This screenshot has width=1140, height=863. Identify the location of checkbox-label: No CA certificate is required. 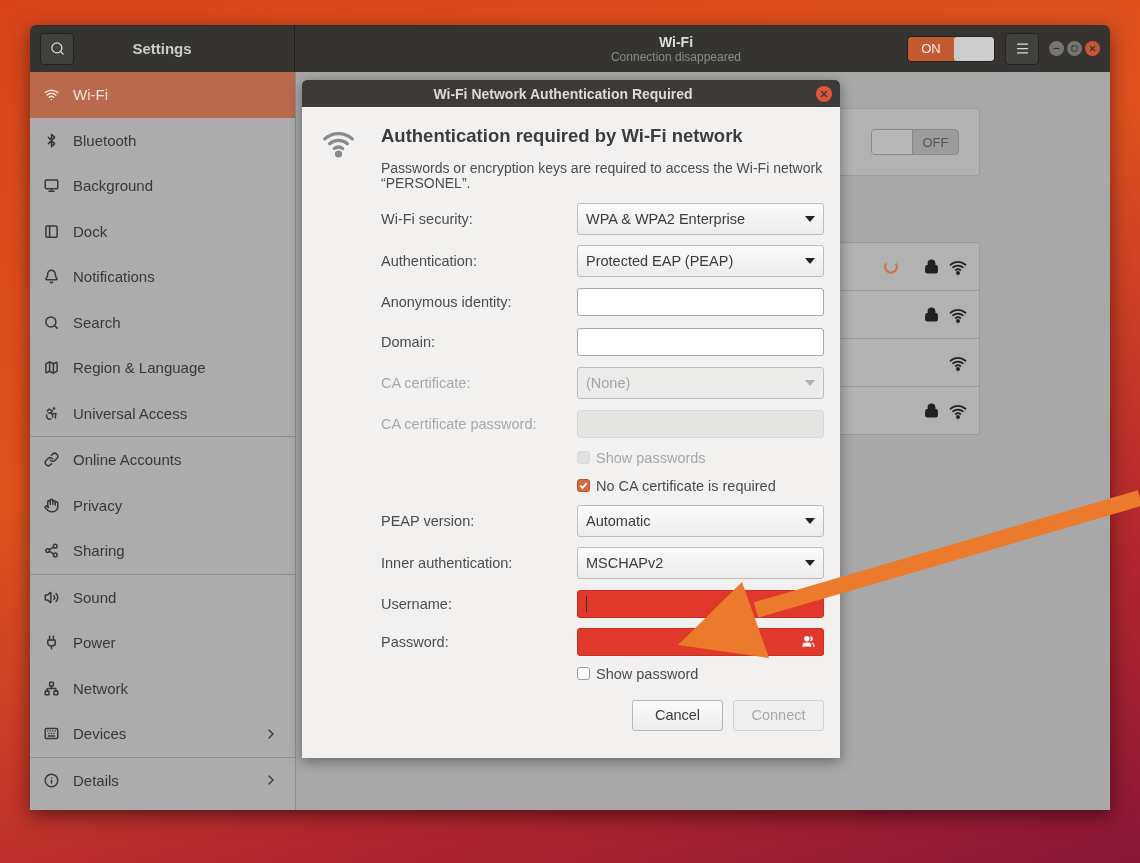
(686, 485).